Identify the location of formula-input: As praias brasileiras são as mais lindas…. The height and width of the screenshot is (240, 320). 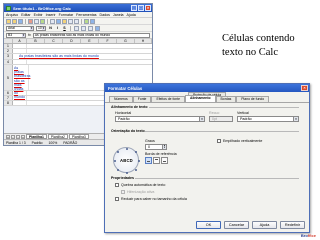
(91, 35).